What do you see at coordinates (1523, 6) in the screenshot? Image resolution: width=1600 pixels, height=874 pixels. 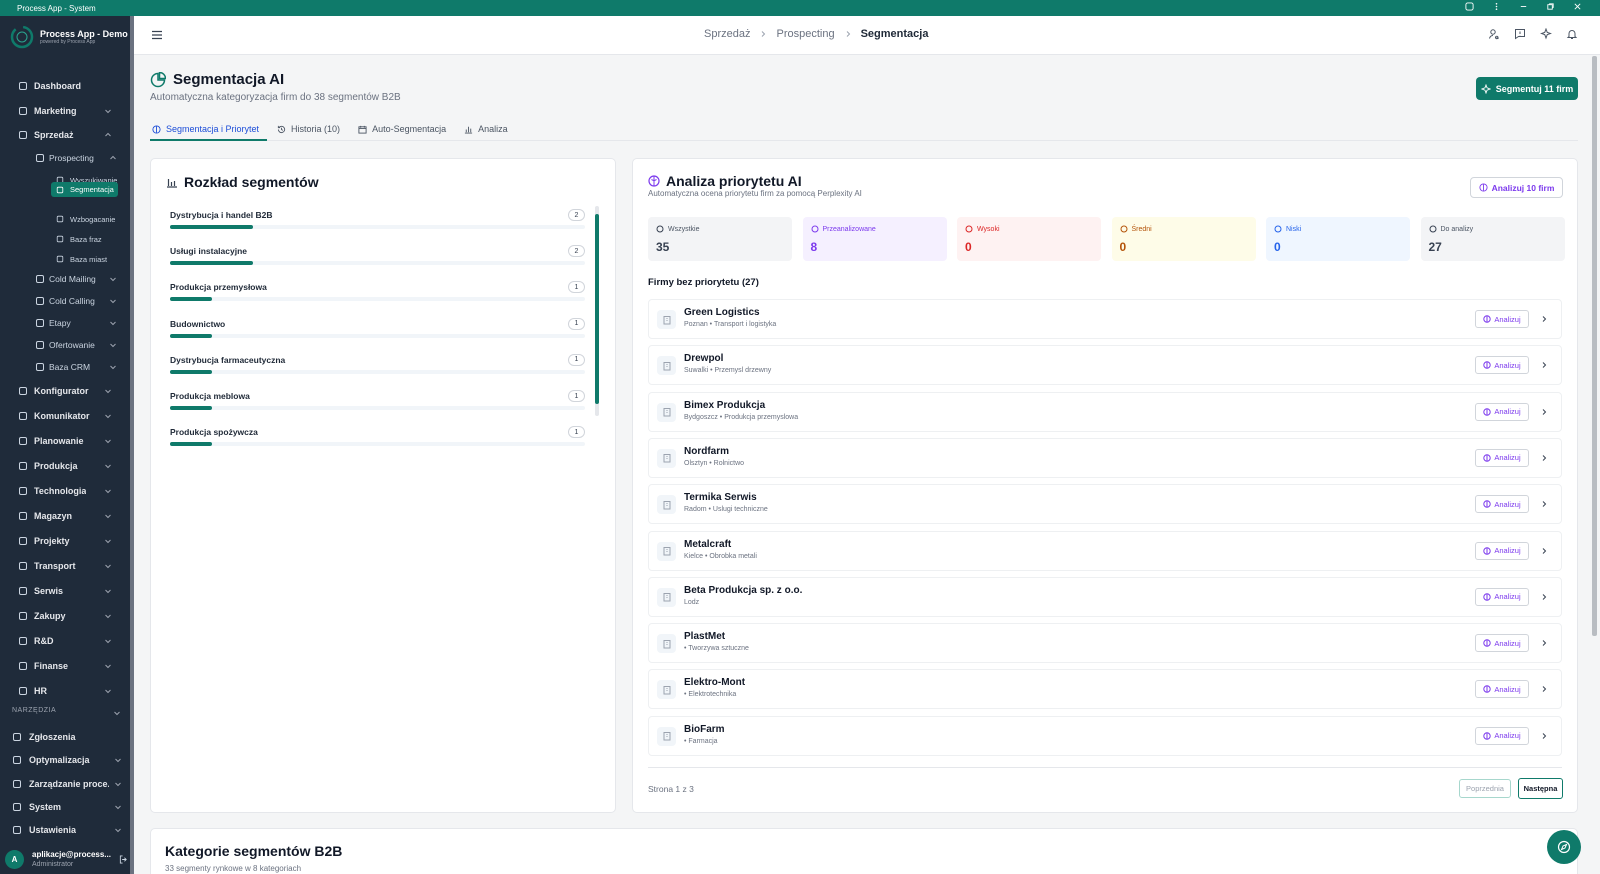 I see `minimize-icon` at bounding box center [1523, 6].